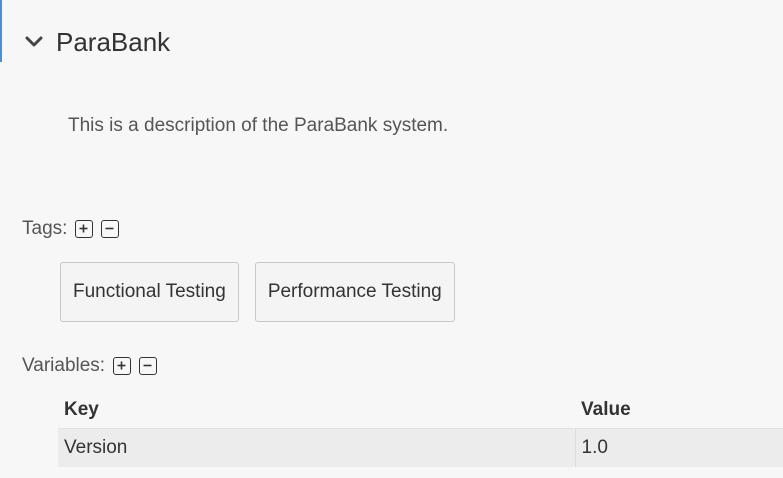 This screenshot has height=478, width=783. I want to click on project-title: ParaBank, so click(113, 42).